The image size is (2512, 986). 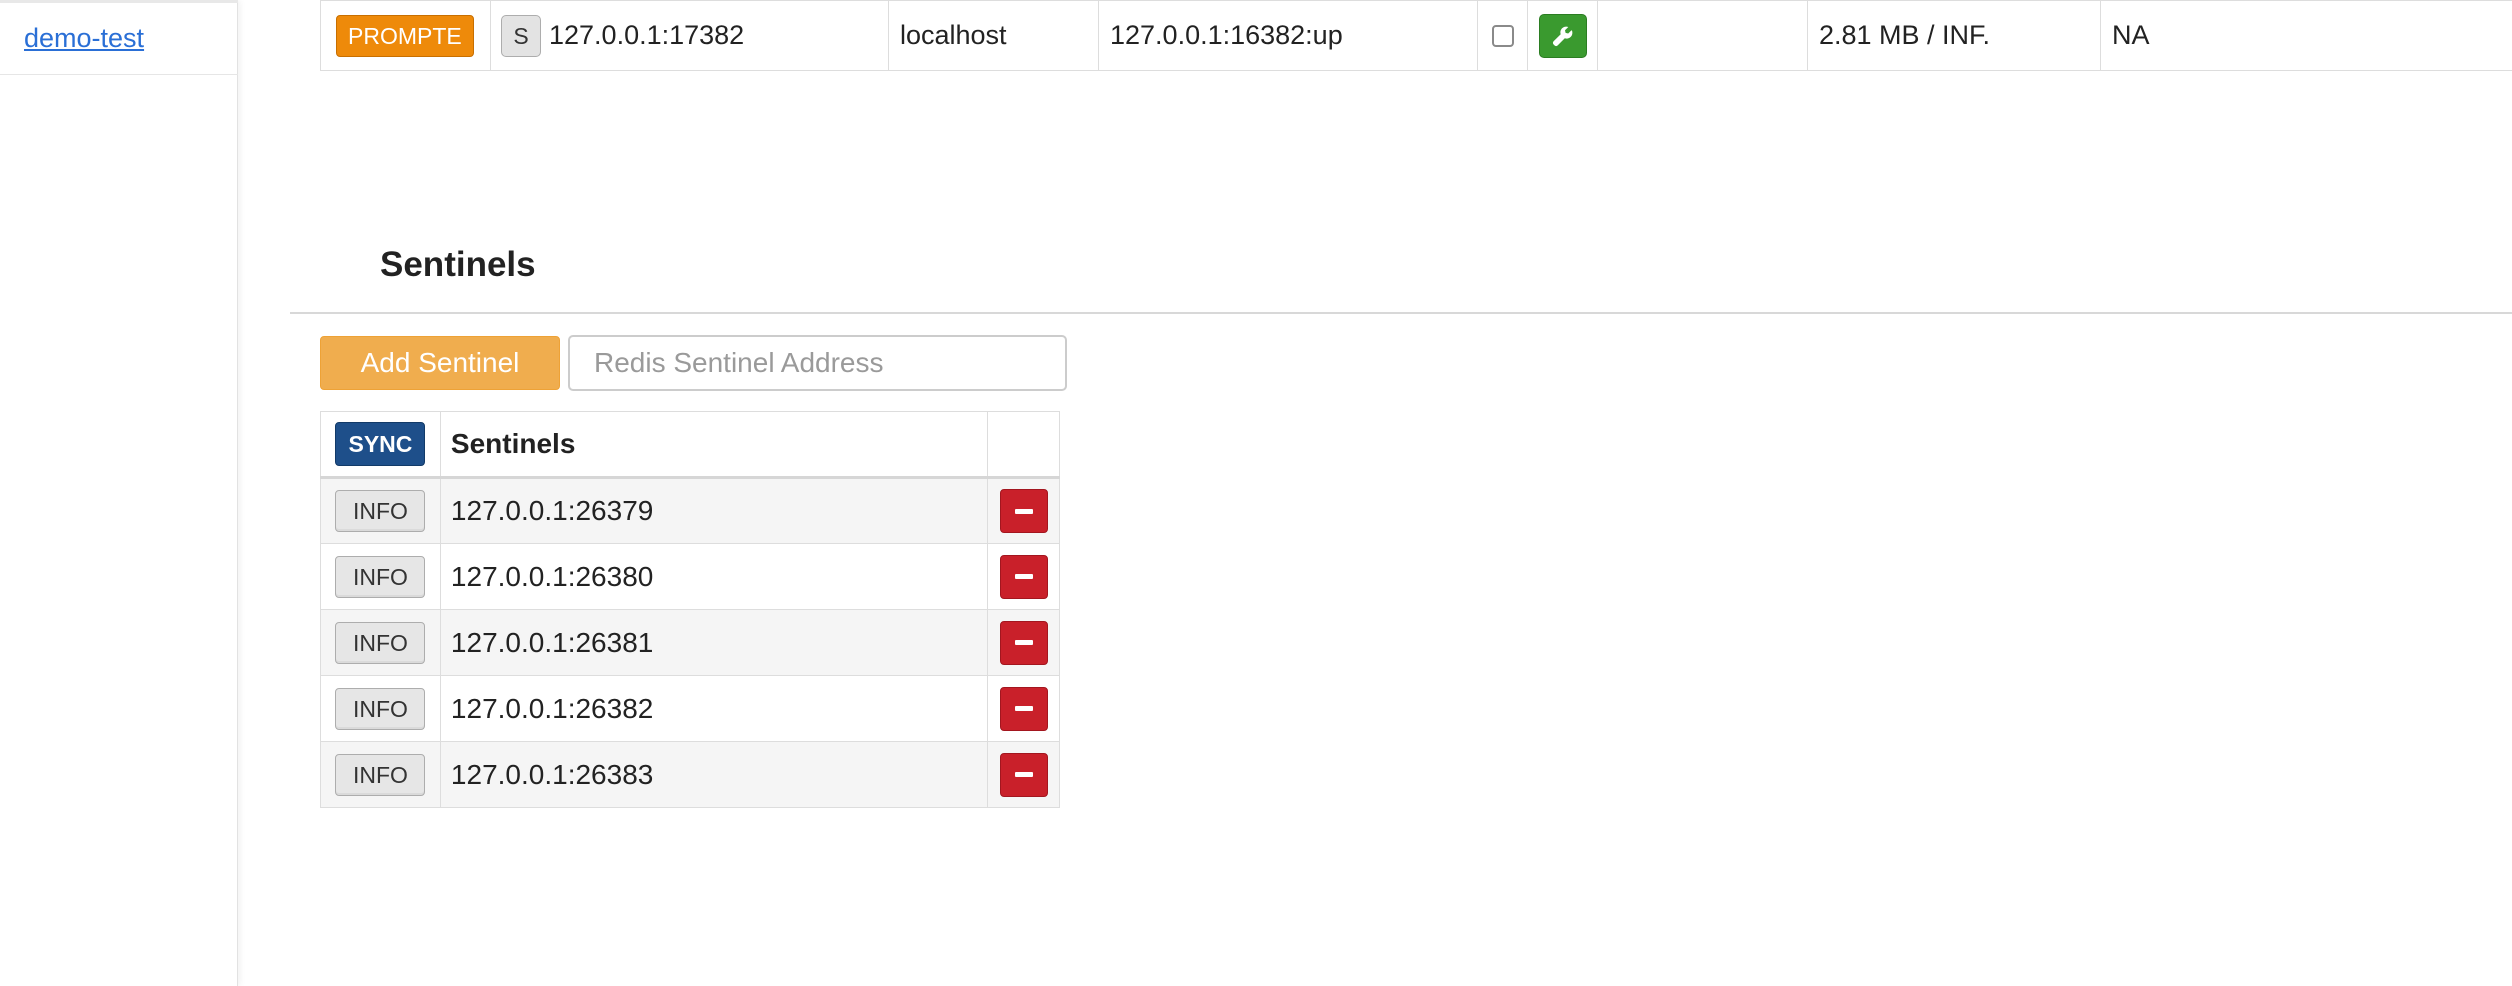 I want to click on table-row: INFO 127.0.0.1:26383, so click(x=690, y=774).